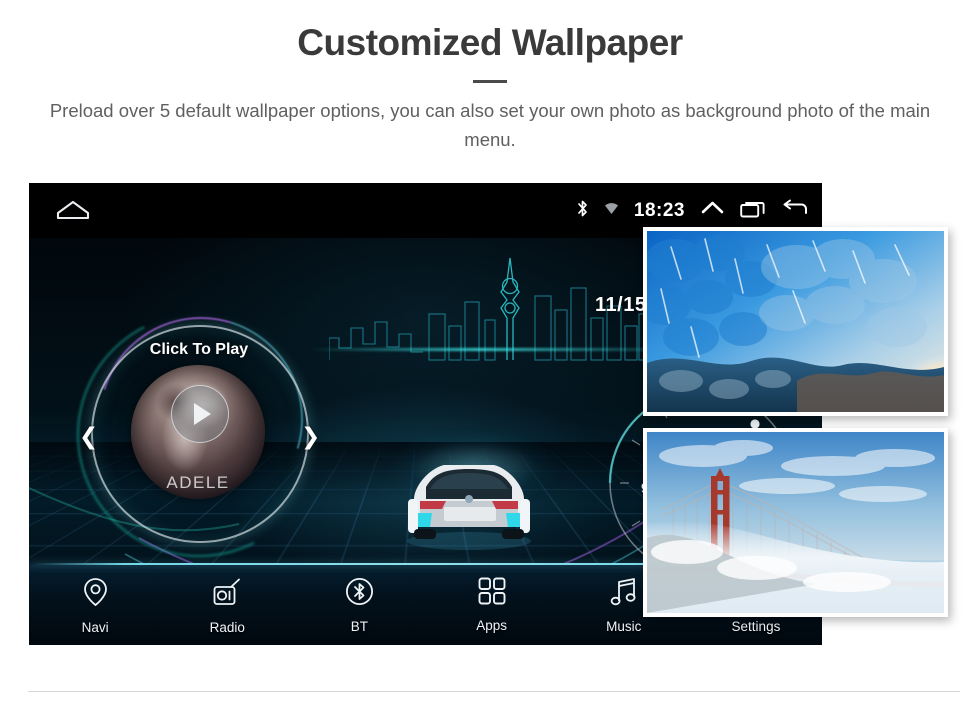  I want to click on date-display: 11/15, so click(621, 305).